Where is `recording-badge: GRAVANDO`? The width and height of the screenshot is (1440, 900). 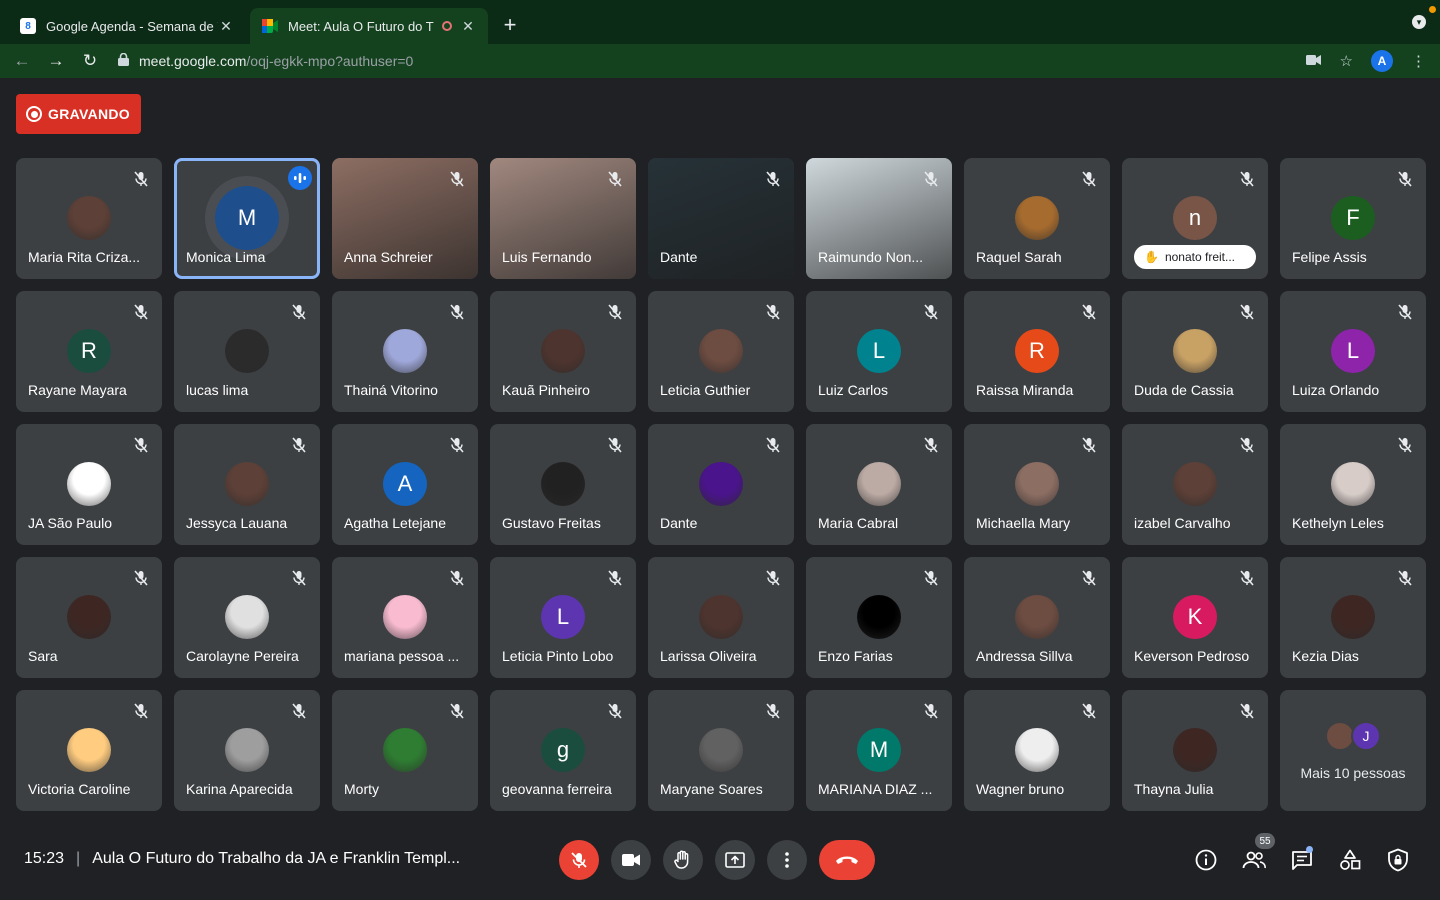 recording-badge: GRAVANDO is located at coordinates (78, 114).